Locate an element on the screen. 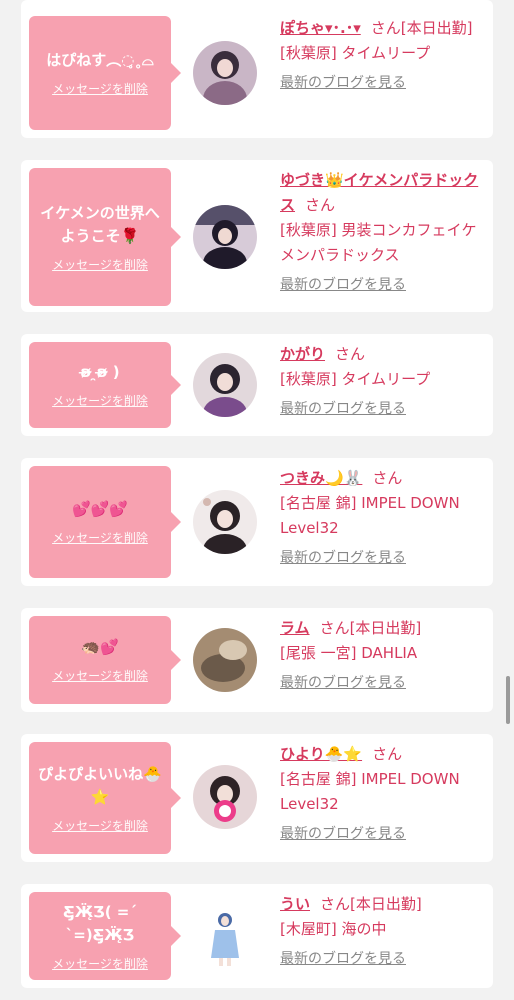 Image resolution: width=514 pixels, height=1000 pixels. cast-name-link: うい is located at coordinates (295, 904).